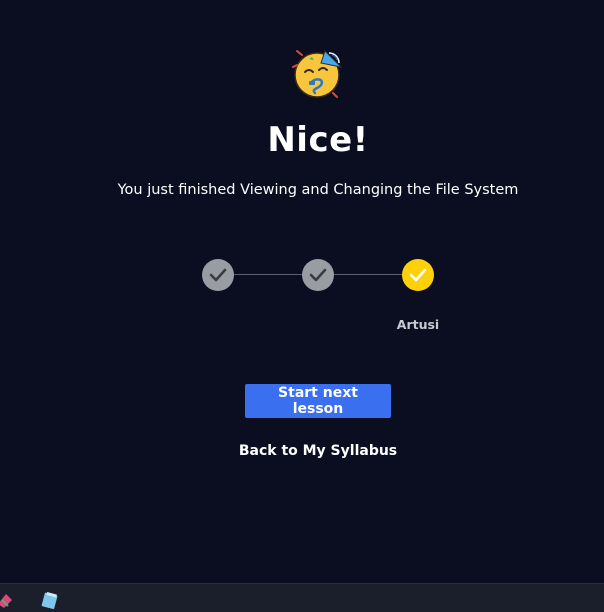 The width and height of the screenshot is (604, 612). I want to click on completion-title: Nice!, so click(318, 140).